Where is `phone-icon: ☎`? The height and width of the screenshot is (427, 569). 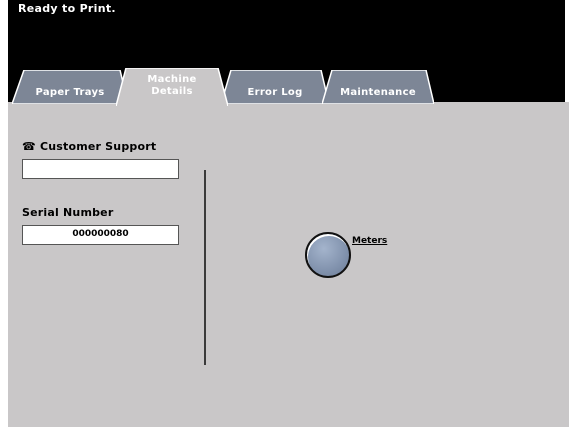 phone-icon: ☎ is located at coordinates (29, 146).